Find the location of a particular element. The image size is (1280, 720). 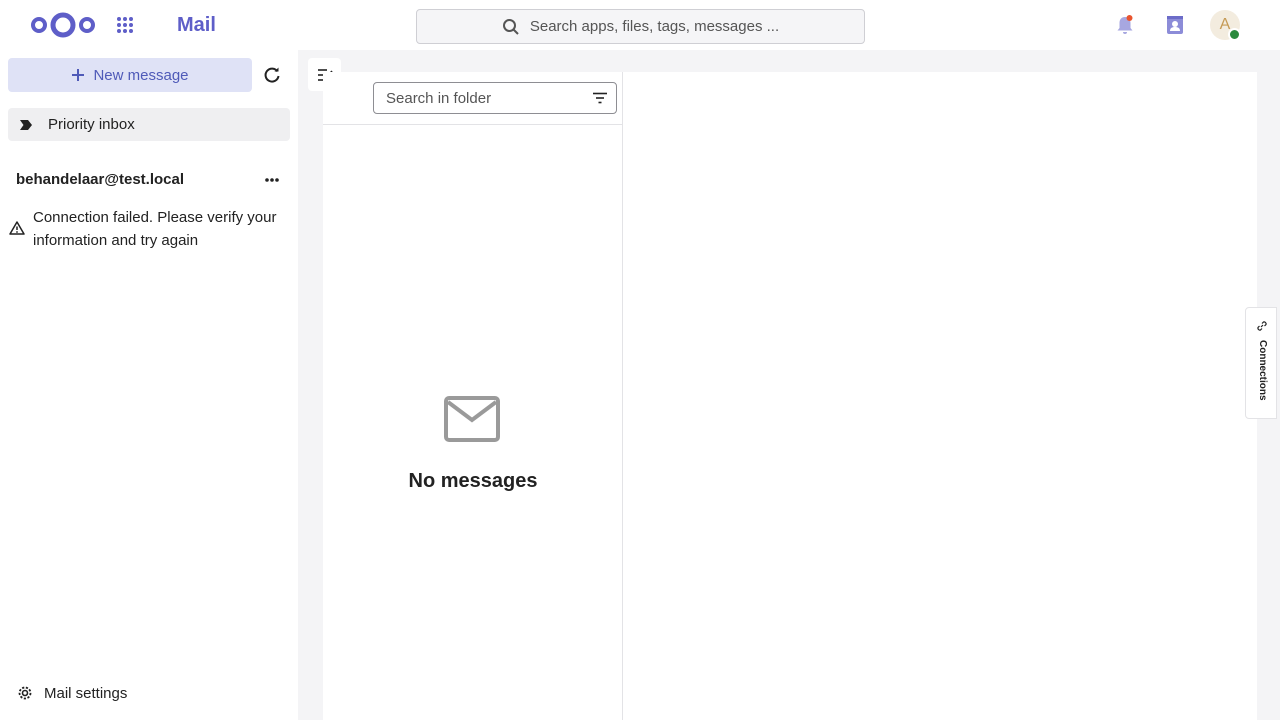

new-message-label: New message is located at coordinates (141, 75).